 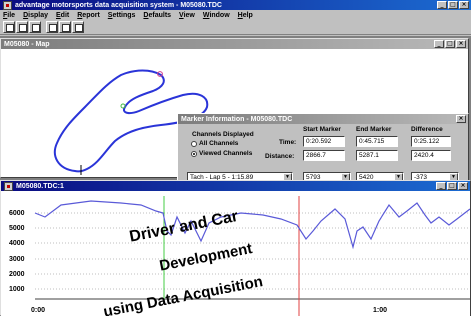 What do you see at coordinates (65, 27) in the screenshot?
I see `help-icon` at bounding box center [65, 27].